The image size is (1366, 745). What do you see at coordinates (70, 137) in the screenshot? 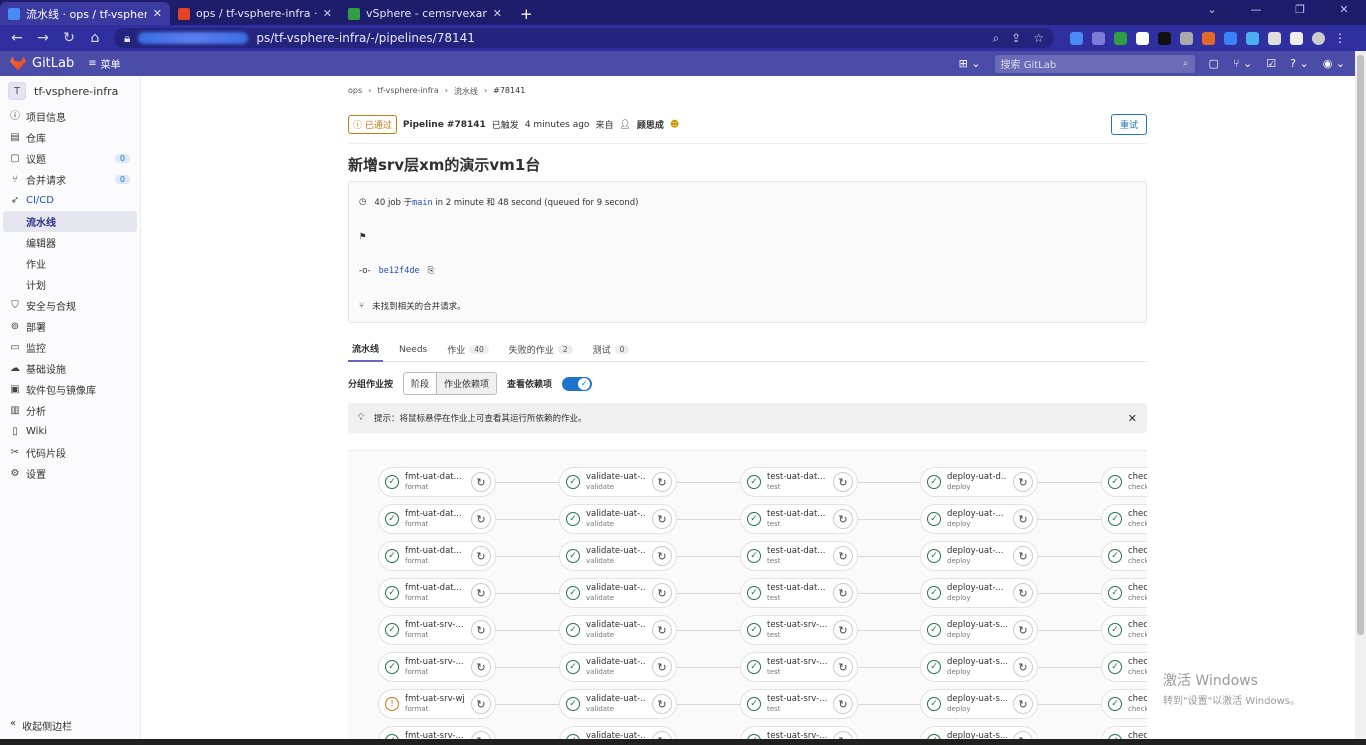
I see `sidebar-item: ▤ 仓库` at bounding box center [70, 137].